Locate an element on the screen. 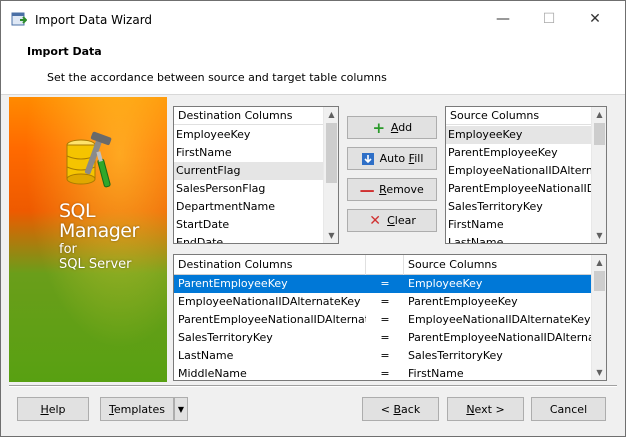  source-column-item: FirstName is located at coordinates (519, 225).